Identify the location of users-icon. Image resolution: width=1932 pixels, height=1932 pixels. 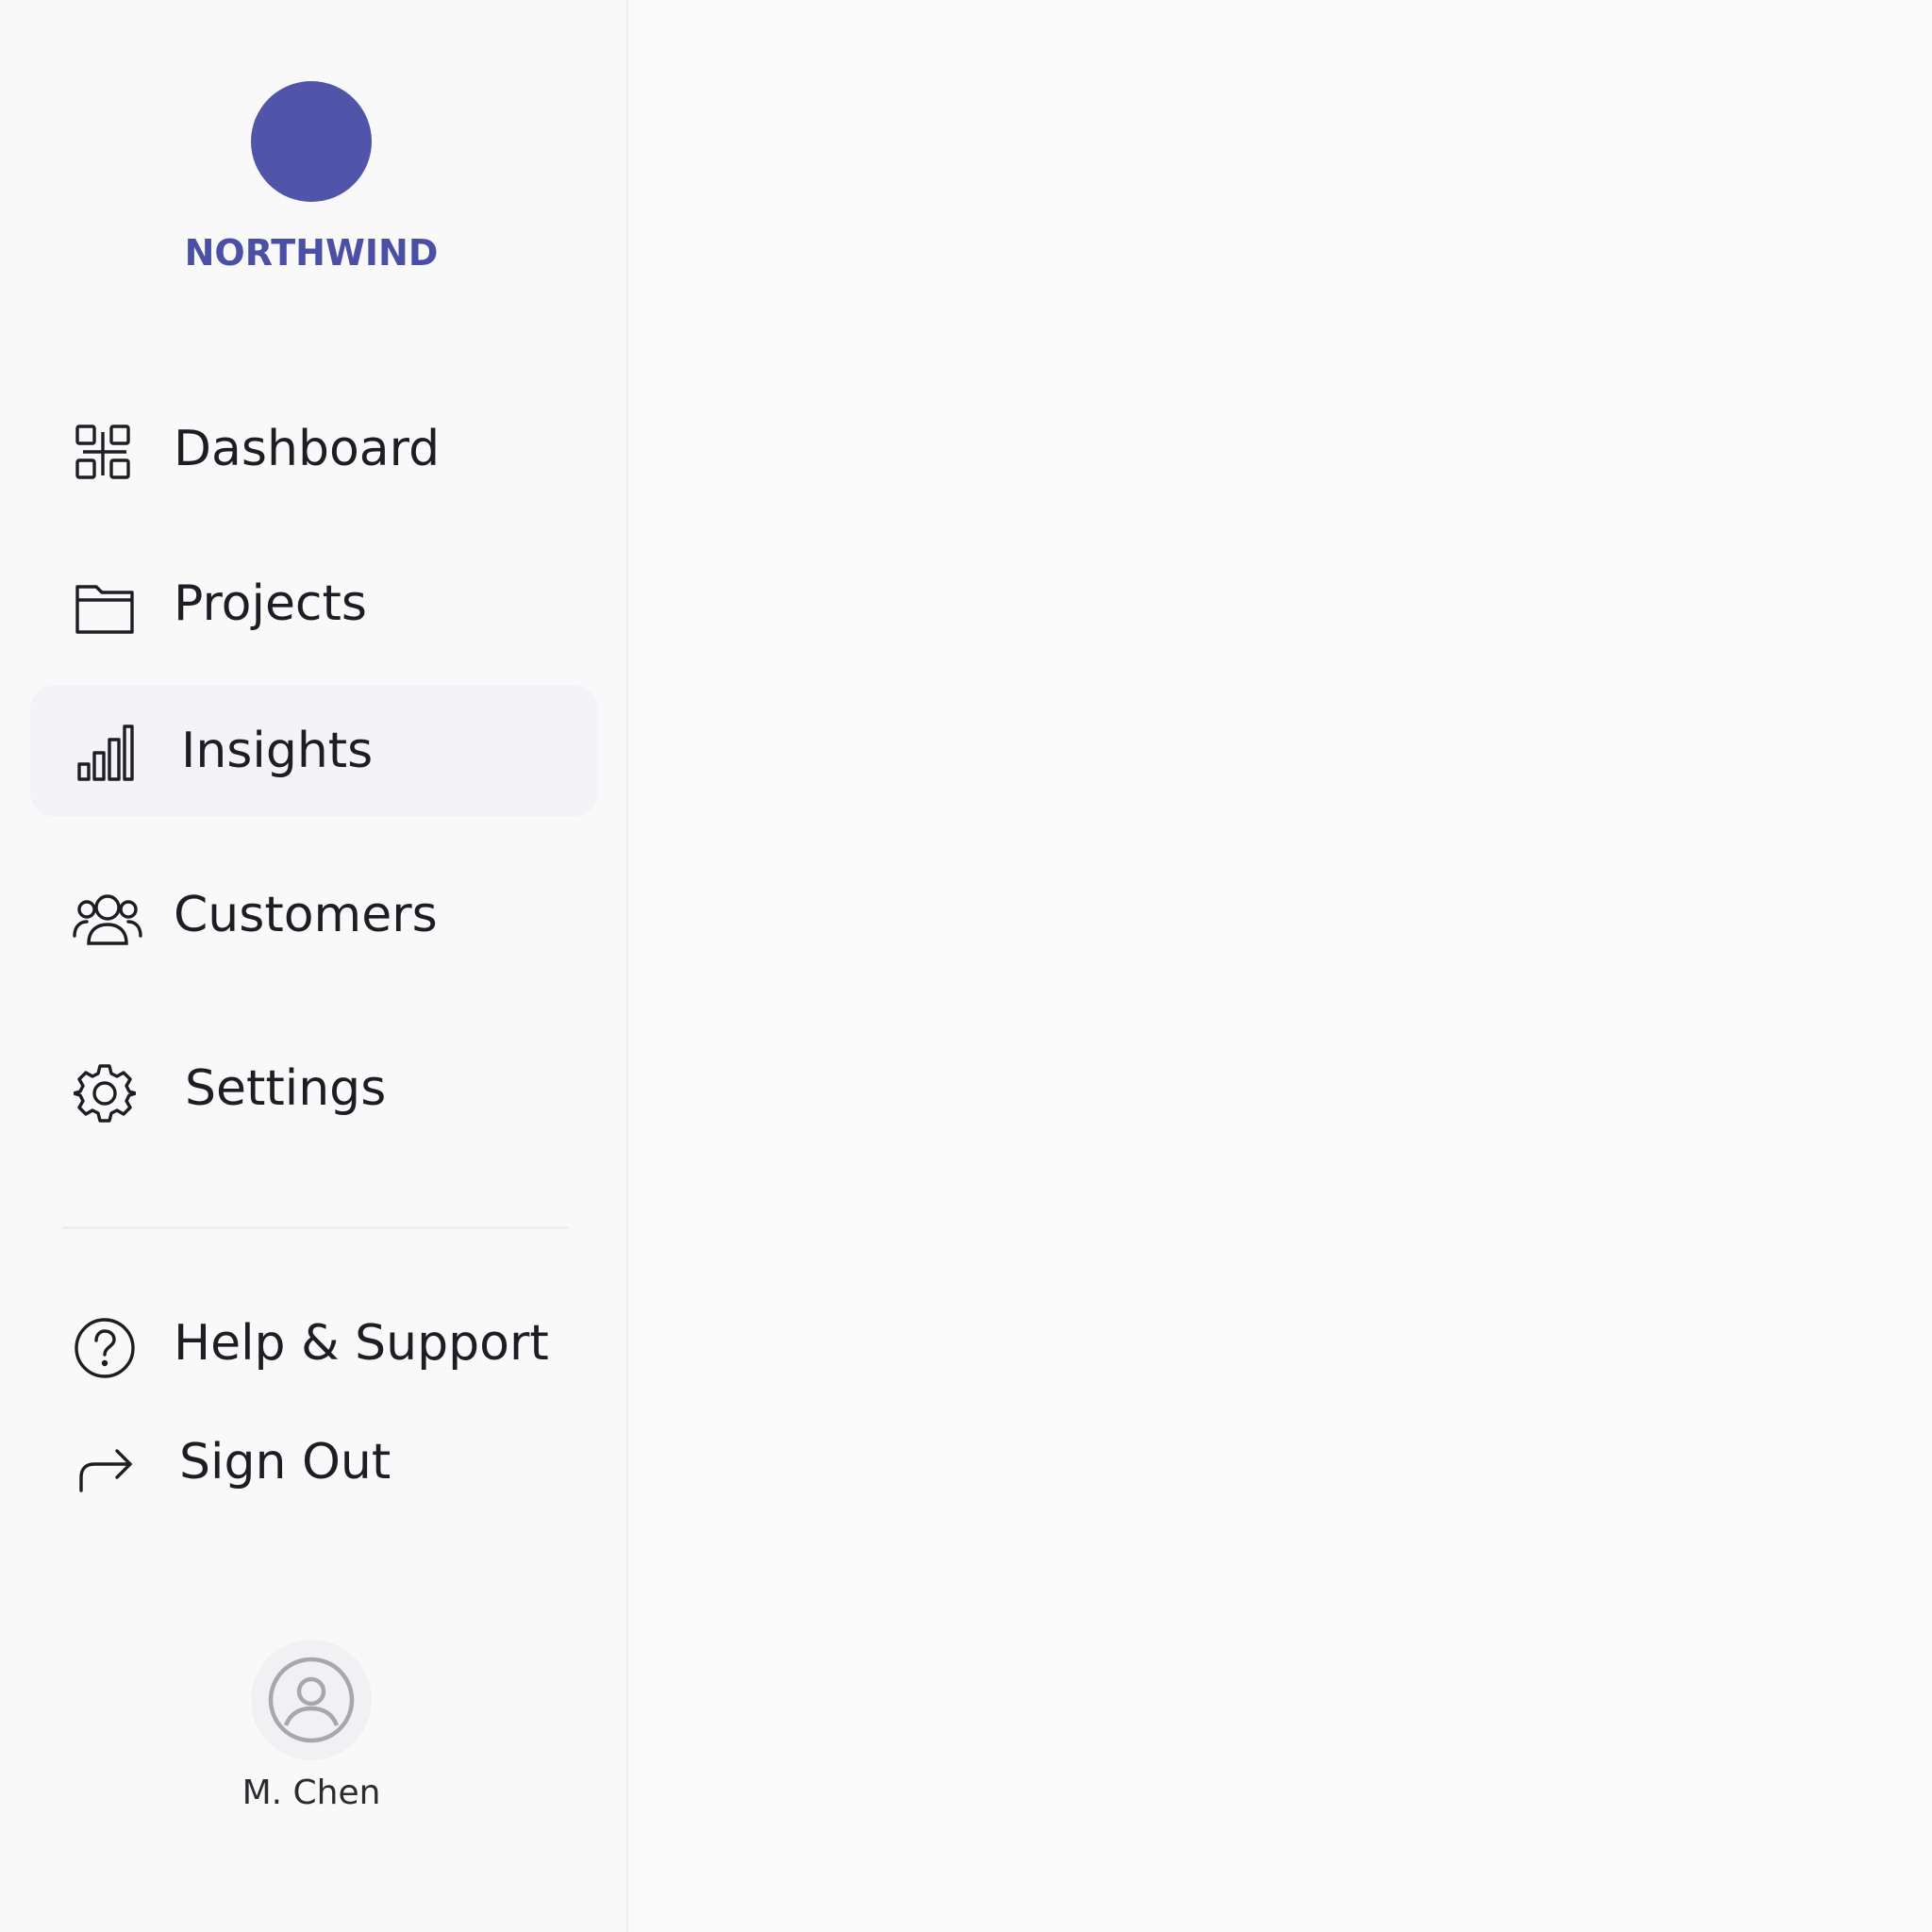
(107, 920).